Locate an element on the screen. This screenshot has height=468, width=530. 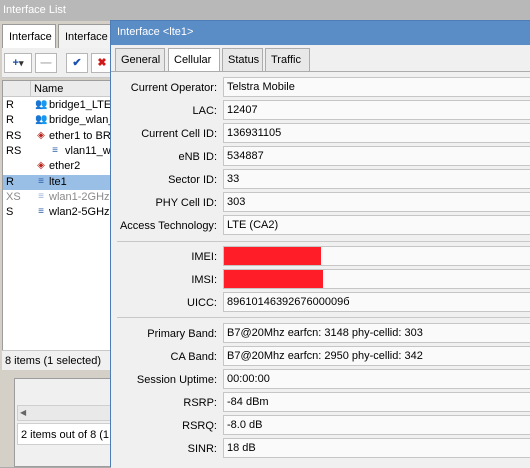
table-header: Name is located at coordinates (61, 89).